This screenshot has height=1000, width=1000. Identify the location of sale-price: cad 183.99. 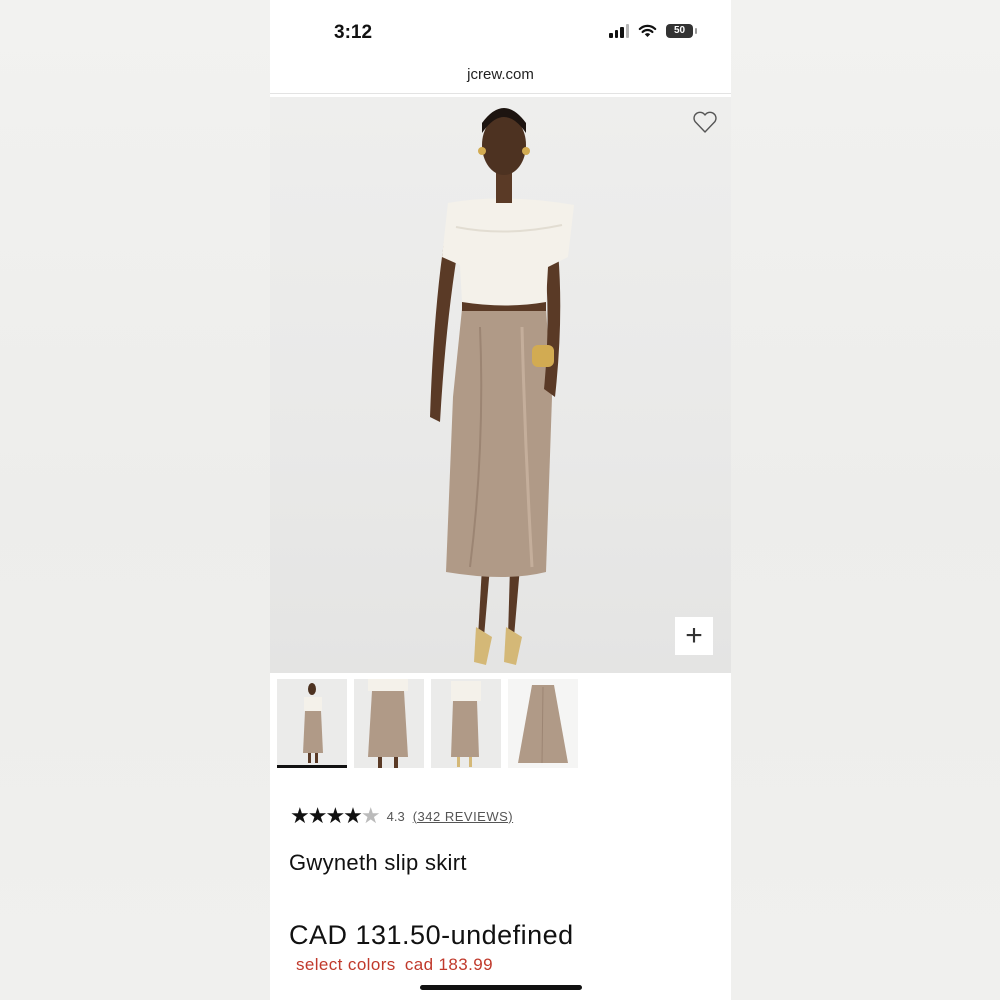
(448, 964).